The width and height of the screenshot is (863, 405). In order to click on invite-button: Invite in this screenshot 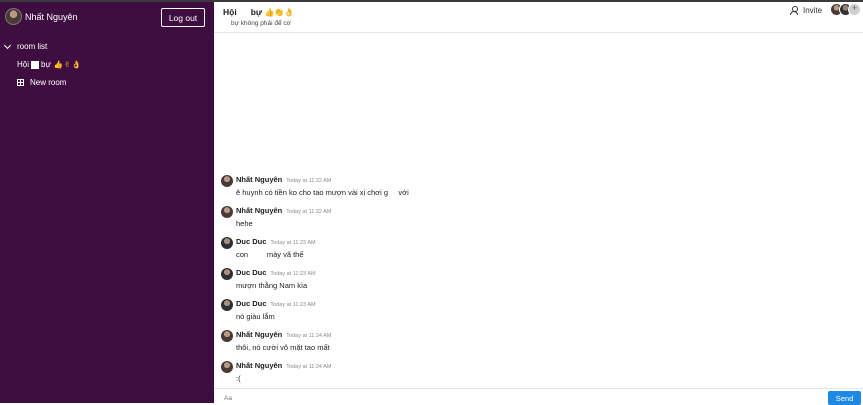, I will do `click(806, 10)`.